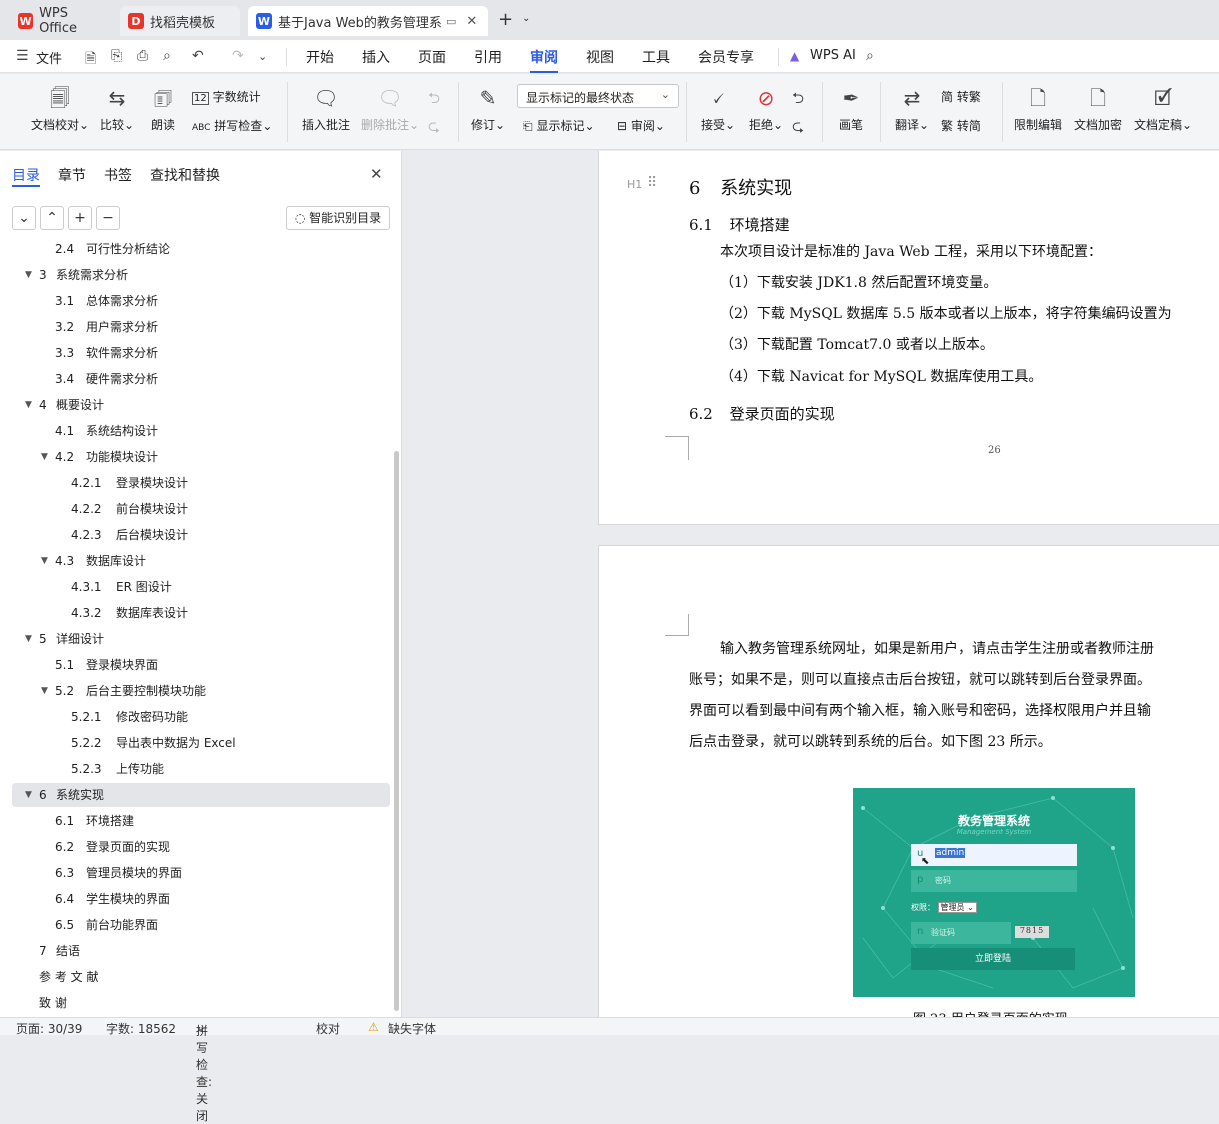 The width and height of the screenshot is (1219, 1124). Describe the element at coordinates (851, 108) in the screenshot. I see `pen-button: ✒ 画笔` at that location.